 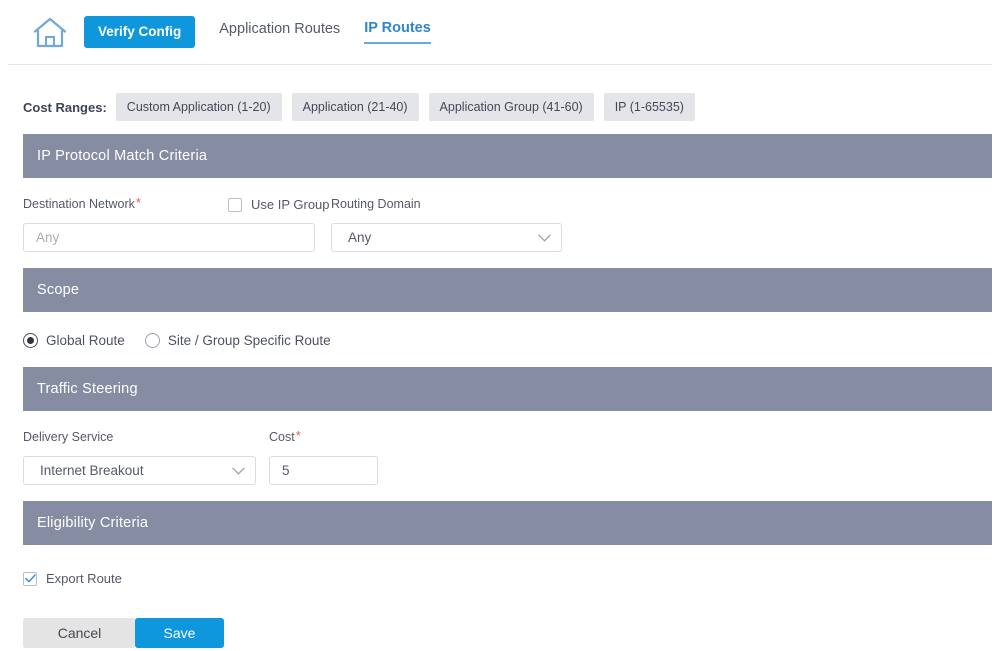 I want to click on scope-radio-group: Global Route Site / Group Specific Route, so click(x=187, y=340).